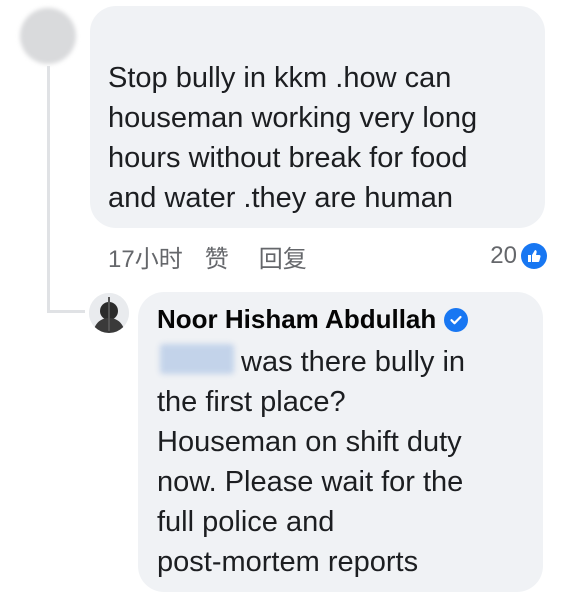 The height and width of the screenshot is (599, 565). What do you see at coordinates (353, 362) in the screenshot?
I see `reply-text-line: was there bully in` at bounding box center [353, 362].